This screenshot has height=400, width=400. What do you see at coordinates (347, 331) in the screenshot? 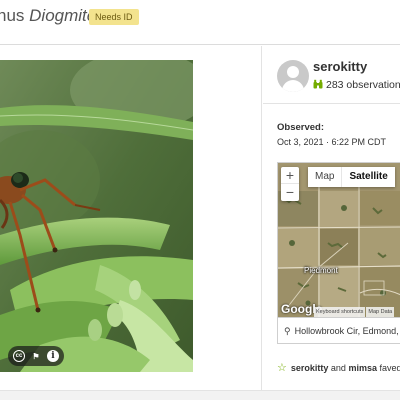
I see `location-label: Hollowbrook Cir, Edmond, O` at bounding box center [347, 331].